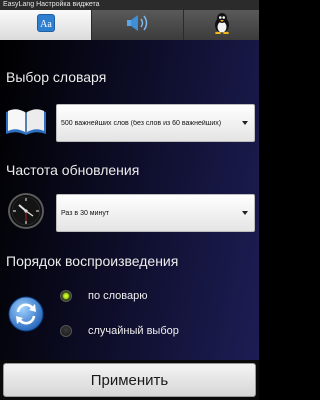 The width and height of the screenshot is (320, 400). Describe the element at coordinates (85, 213) in the screenshot. I see `frequency-select-value: Раз в 30 минут` at that location.